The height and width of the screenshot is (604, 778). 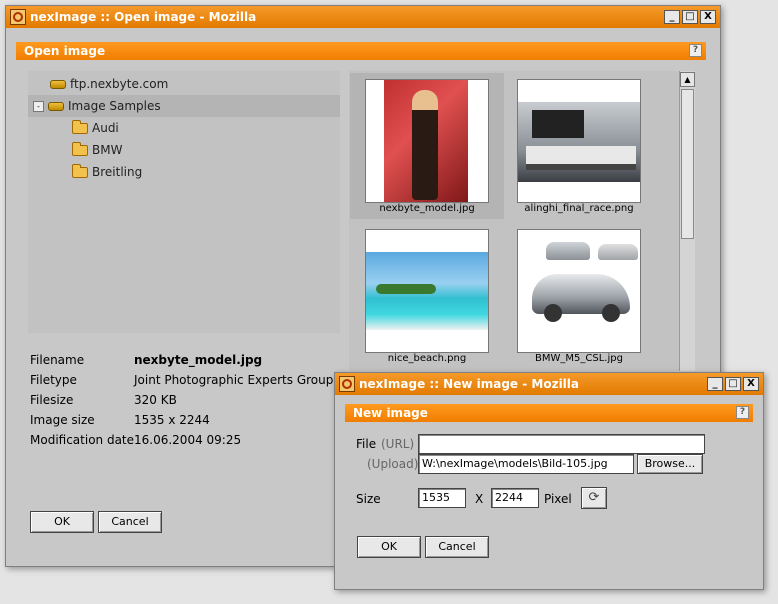 I want to click on tree-item-image-samples: - Image Samples, so click(x=184, y=106).